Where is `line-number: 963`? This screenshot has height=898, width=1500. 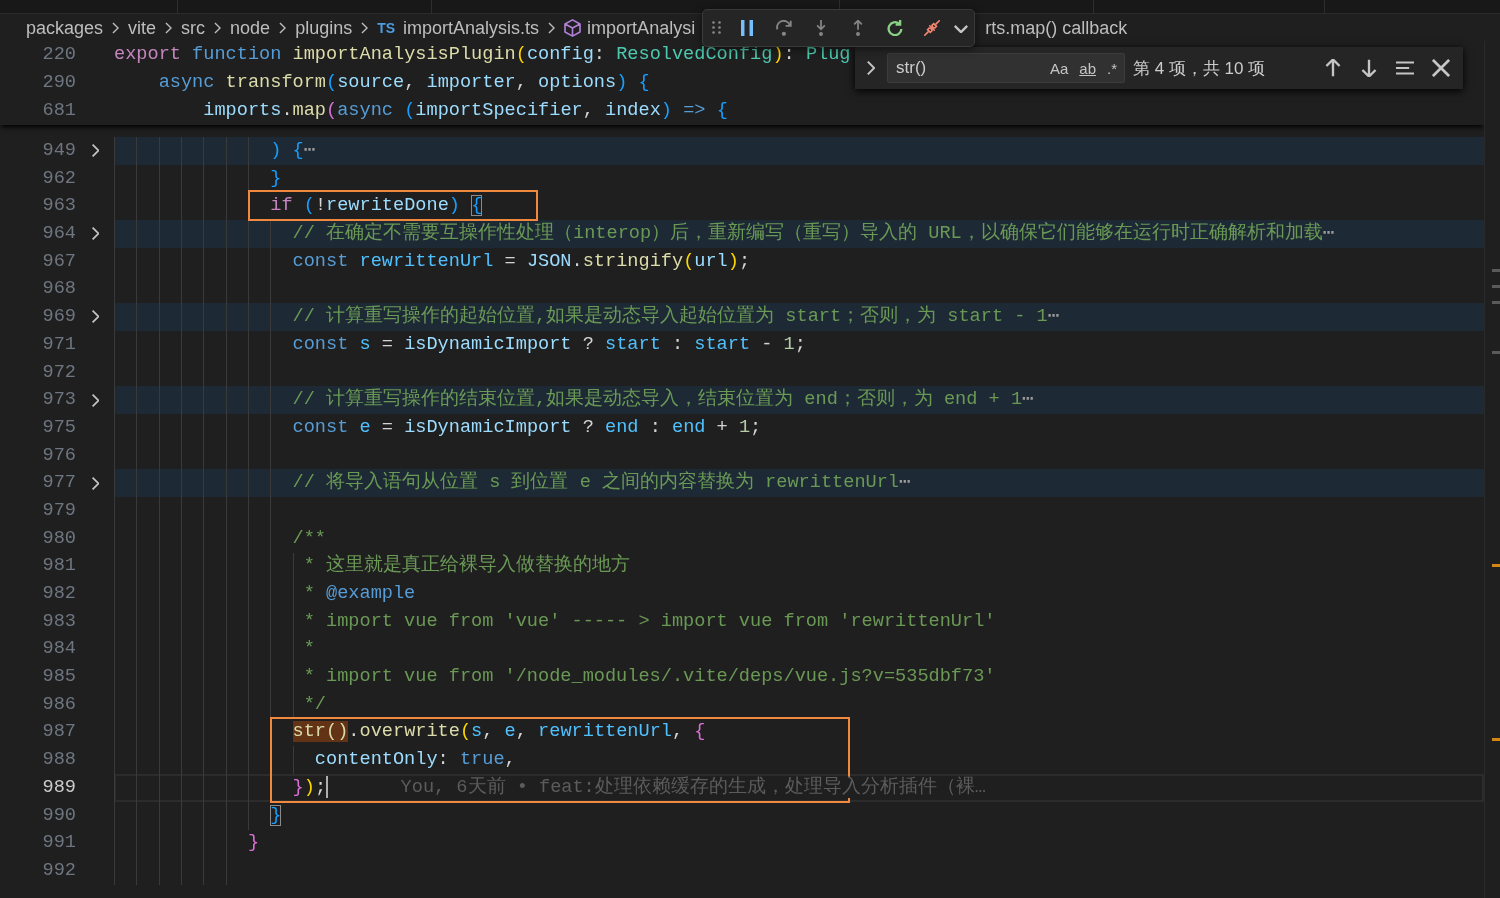
line-number: 963 is located at coordinates (58, 206).